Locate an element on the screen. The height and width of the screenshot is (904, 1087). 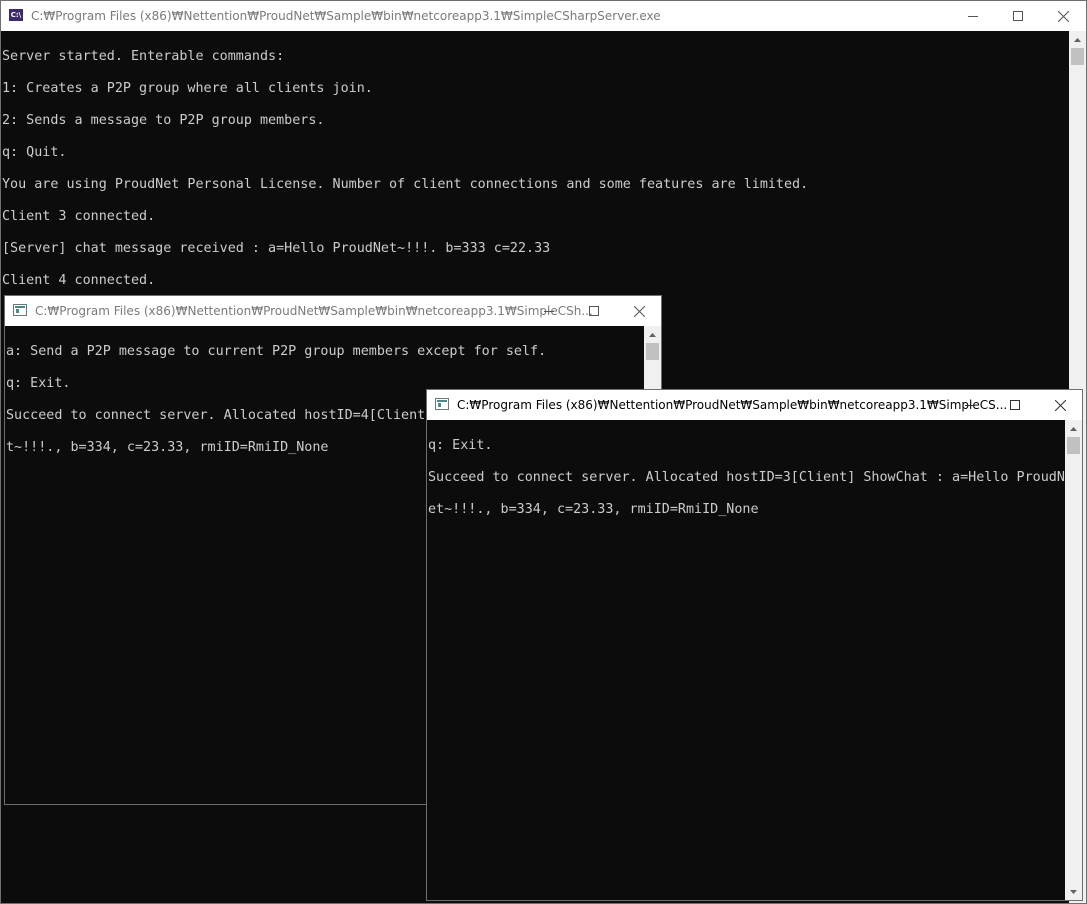
console-line: Client 3 connected. is located at coordinates (79, 216).